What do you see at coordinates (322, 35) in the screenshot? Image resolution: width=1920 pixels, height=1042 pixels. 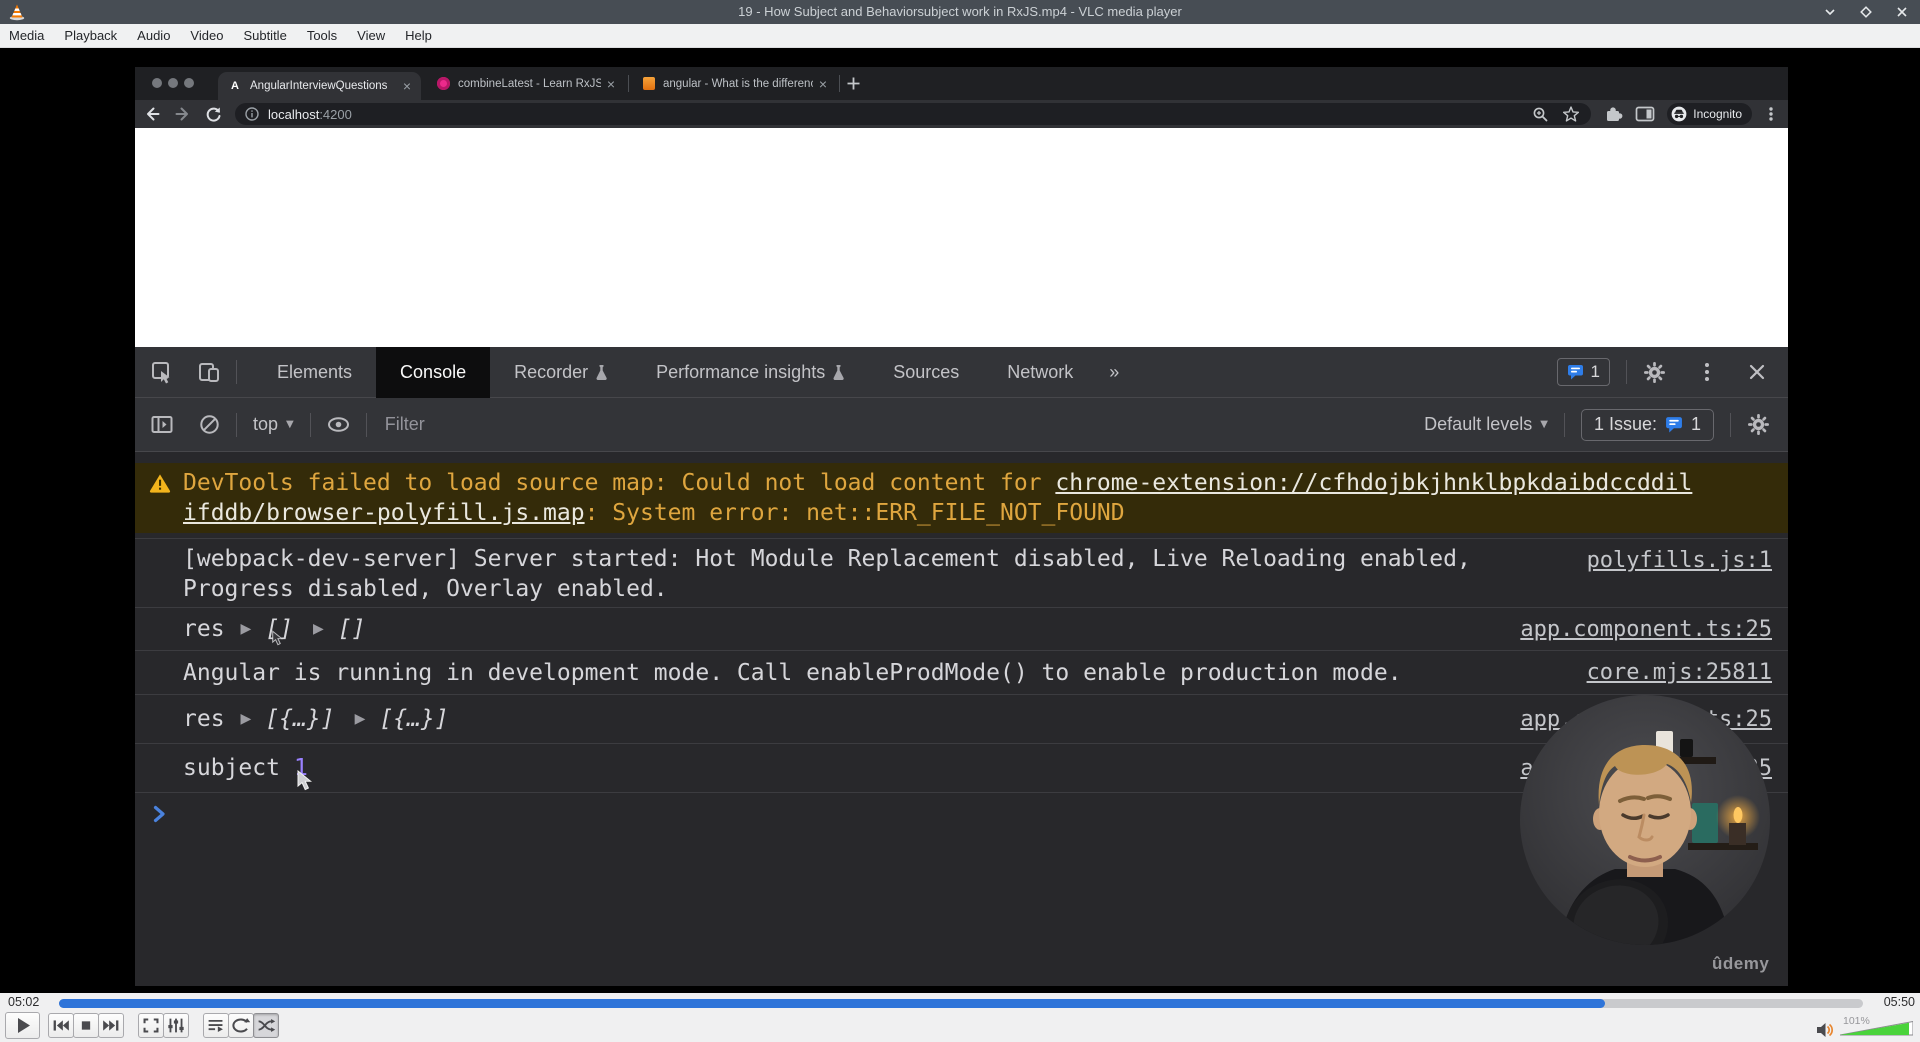 I see `menu-tools: Tools` at bounding box center [322, 35].